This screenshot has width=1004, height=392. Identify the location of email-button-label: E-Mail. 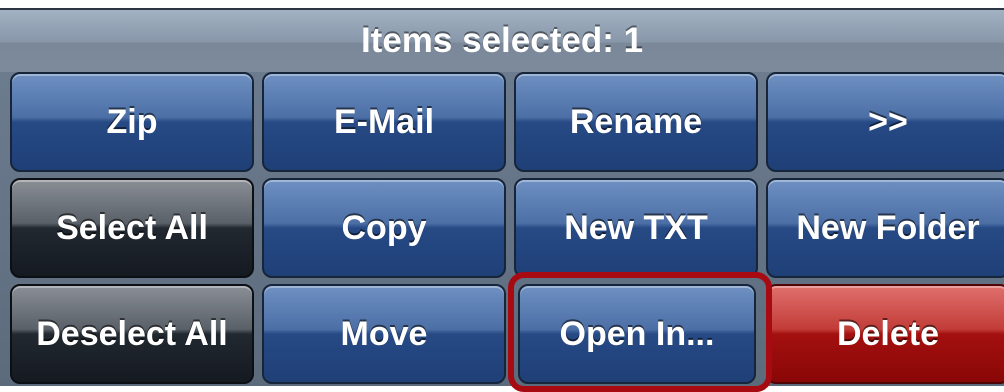
(384, 121).